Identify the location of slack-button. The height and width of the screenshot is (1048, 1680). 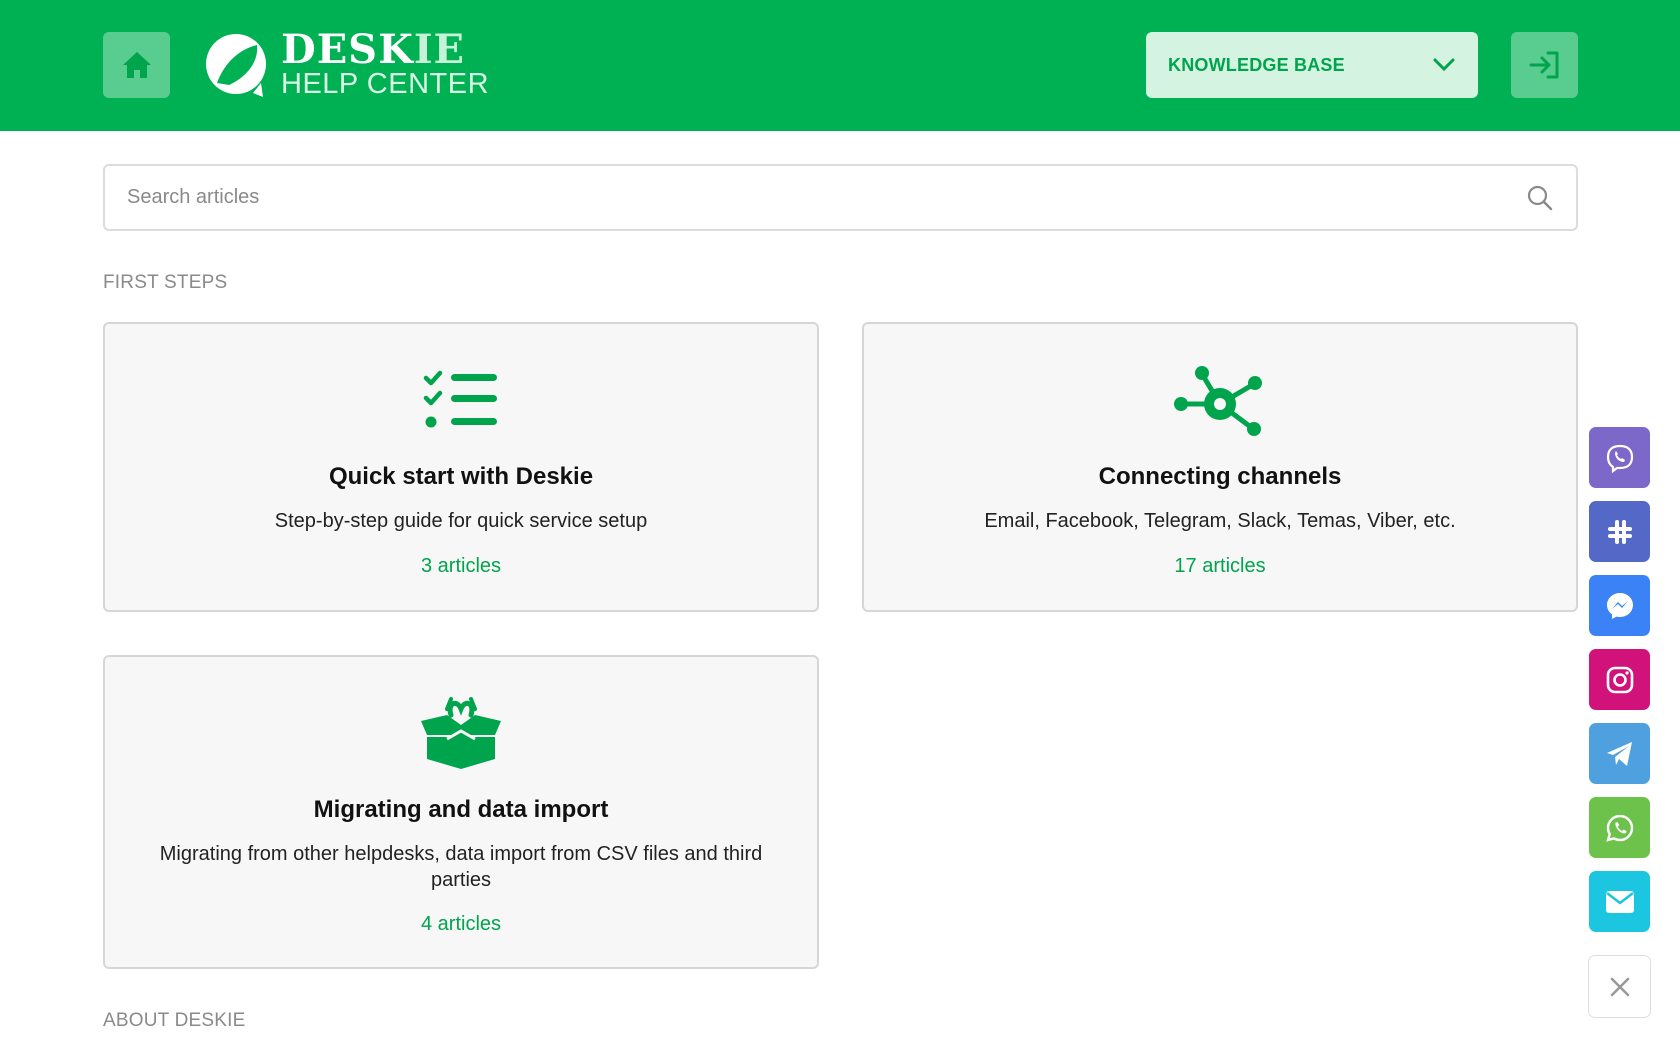
(1619, 531).